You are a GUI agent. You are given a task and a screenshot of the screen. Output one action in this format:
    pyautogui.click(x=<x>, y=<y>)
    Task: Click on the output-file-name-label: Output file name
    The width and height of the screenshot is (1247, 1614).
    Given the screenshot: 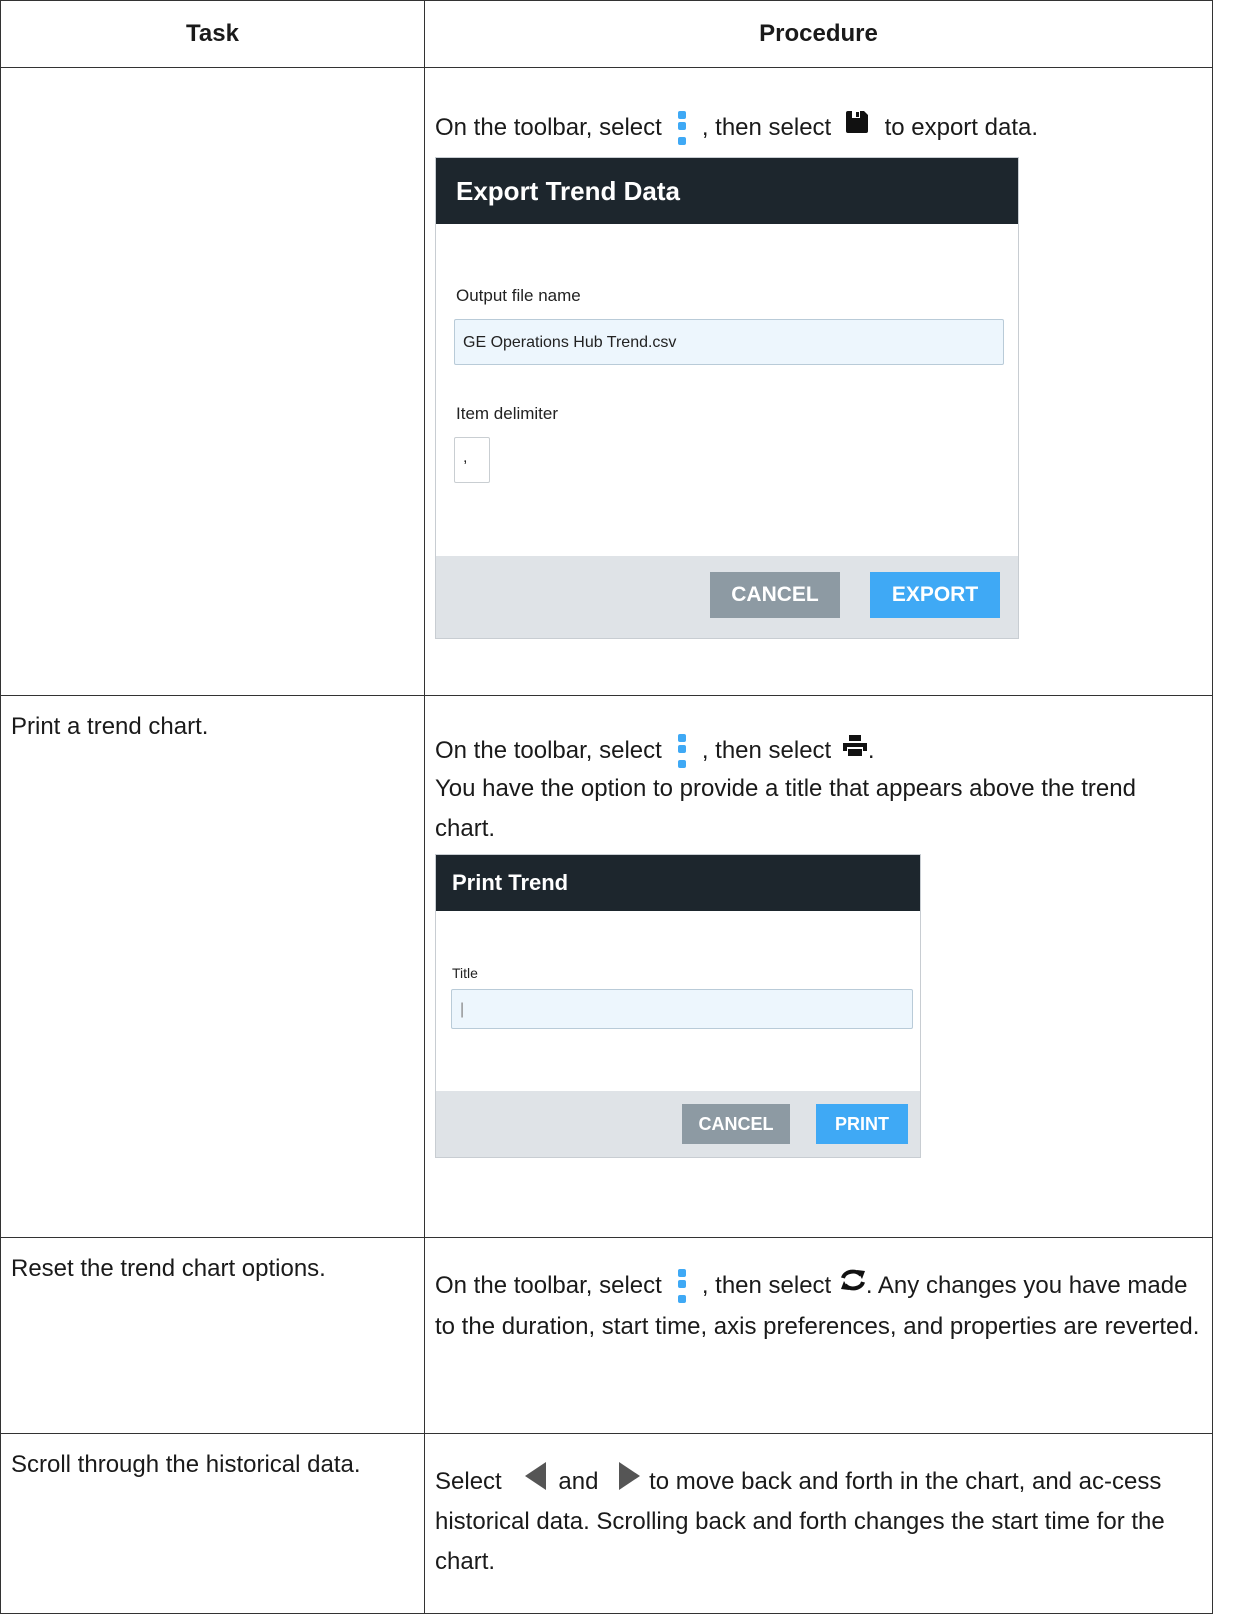 What is the action you would take?
    pyautogui.click(x=518, y=295)
    